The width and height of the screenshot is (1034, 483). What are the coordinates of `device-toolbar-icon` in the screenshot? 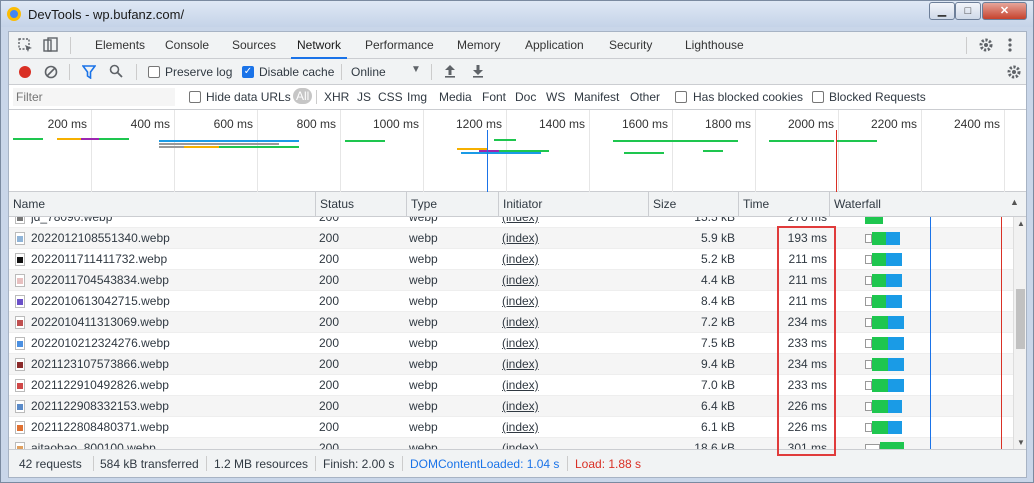 It's located at (50, 45).